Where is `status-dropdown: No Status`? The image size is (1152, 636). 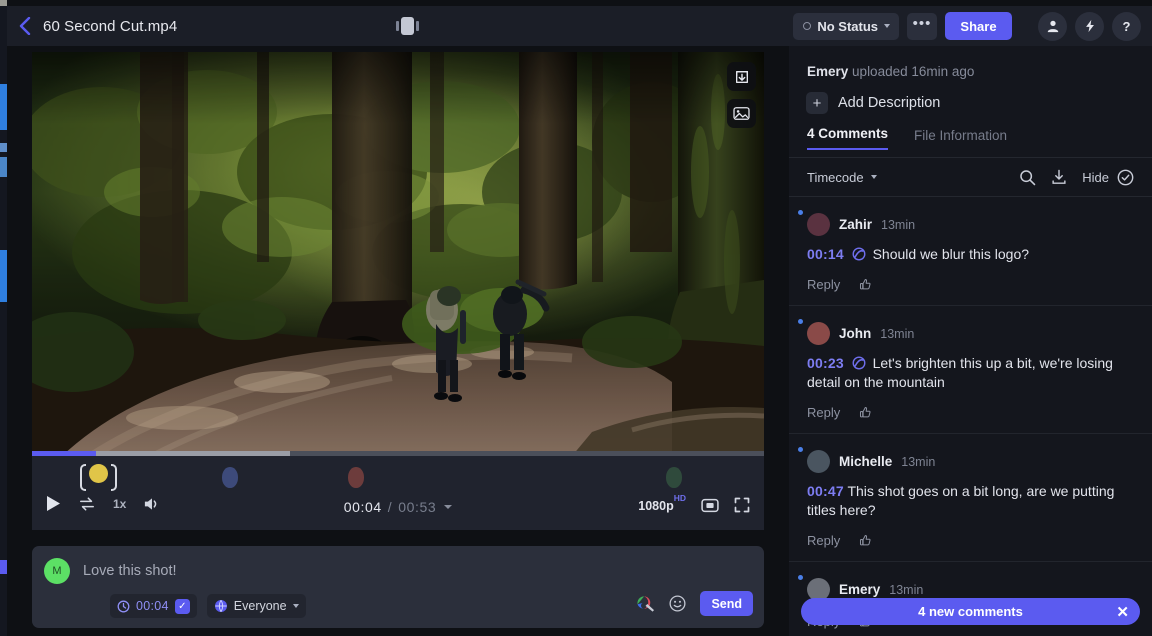 status-dropdown: No Status is located at coordinates (846, 26).